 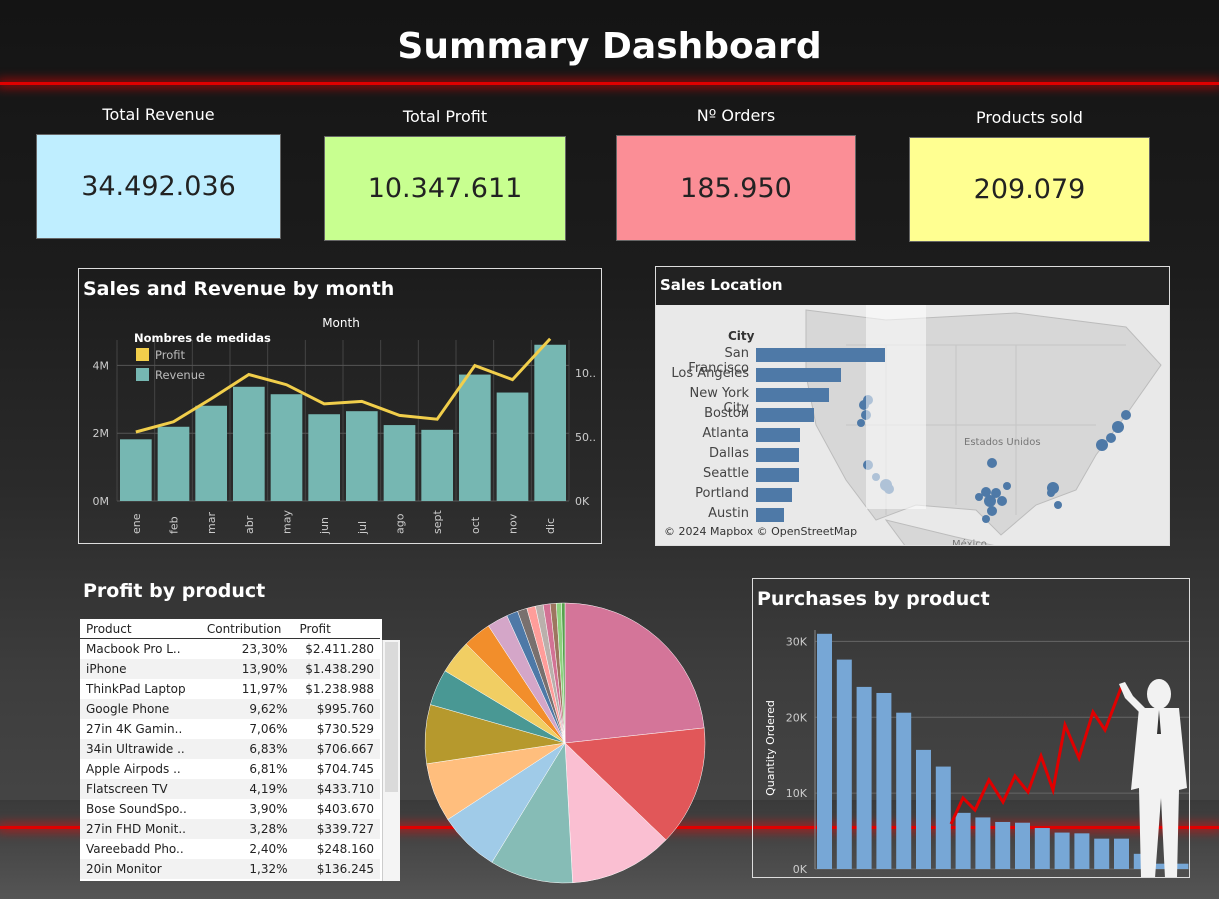 I want to click on month-tick-label: sept, so click(x=437, y=522).